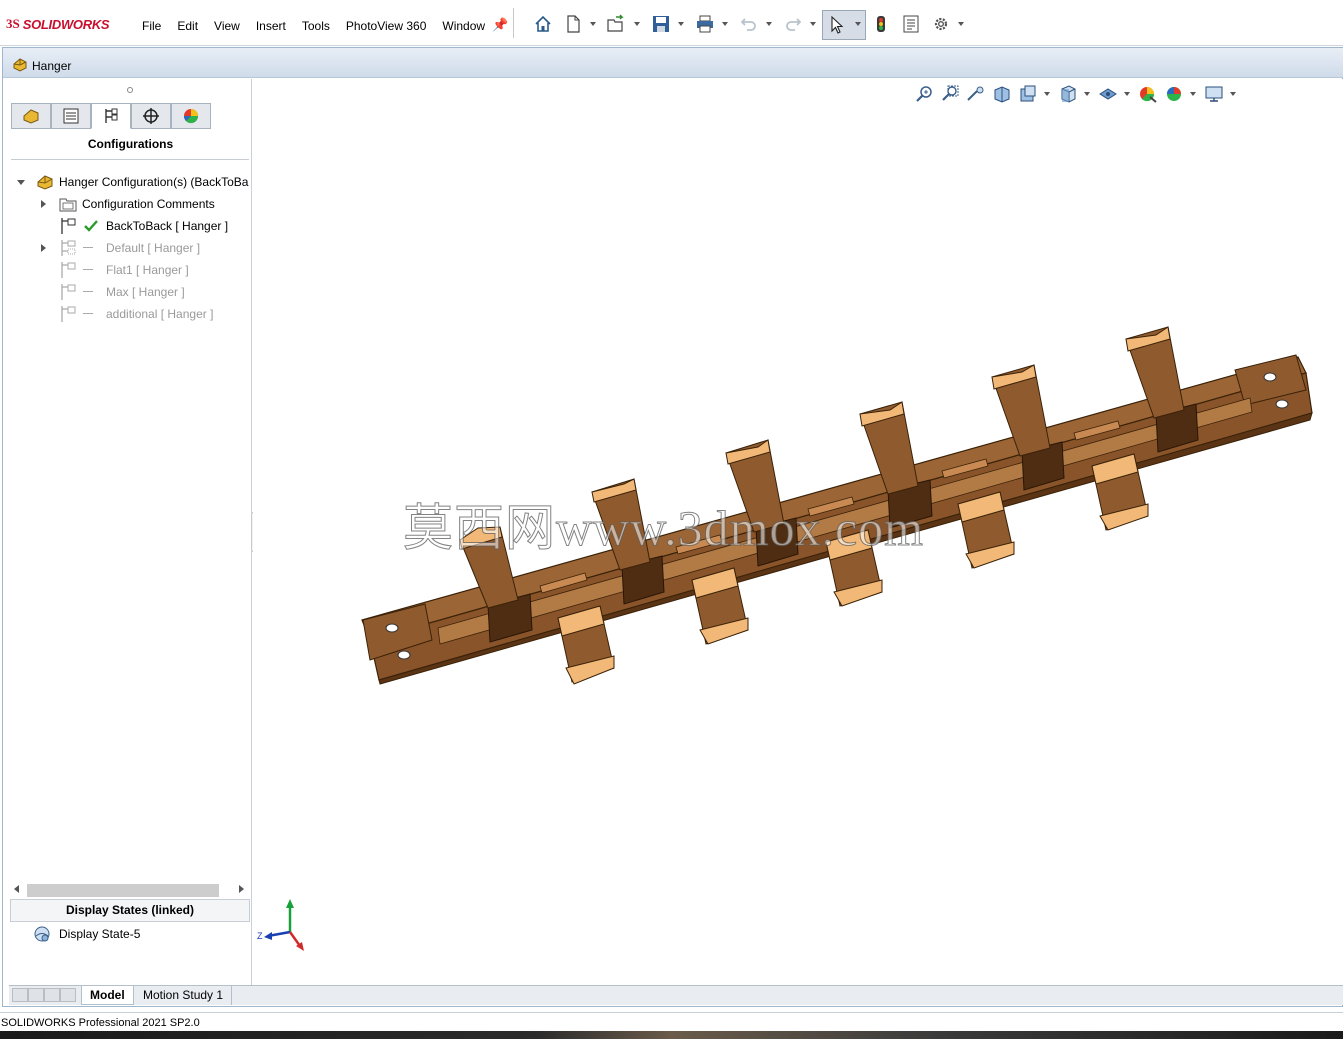 The image size is (1343, 1039). What do you see at coordinates (941, 24) in the screenshot?
I see `options-icon` at bounding box center [941, 24].